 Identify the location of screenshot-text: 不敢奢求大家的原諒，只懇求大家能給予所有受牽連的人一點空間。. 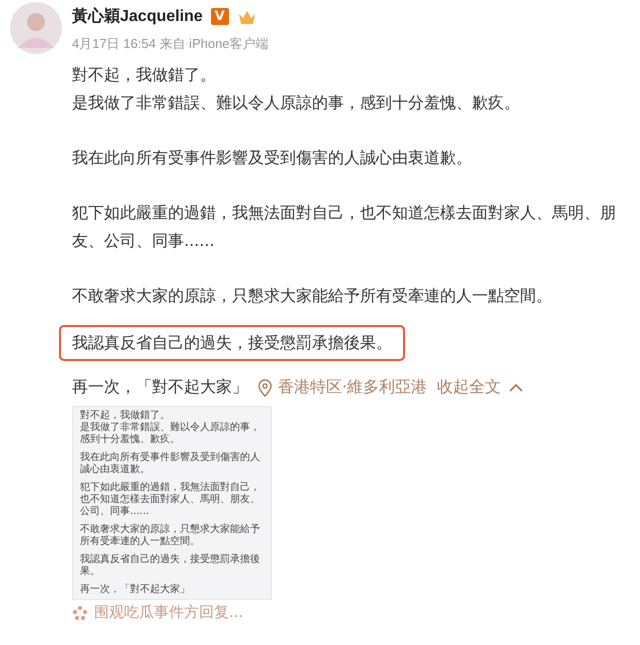
(170, 536).